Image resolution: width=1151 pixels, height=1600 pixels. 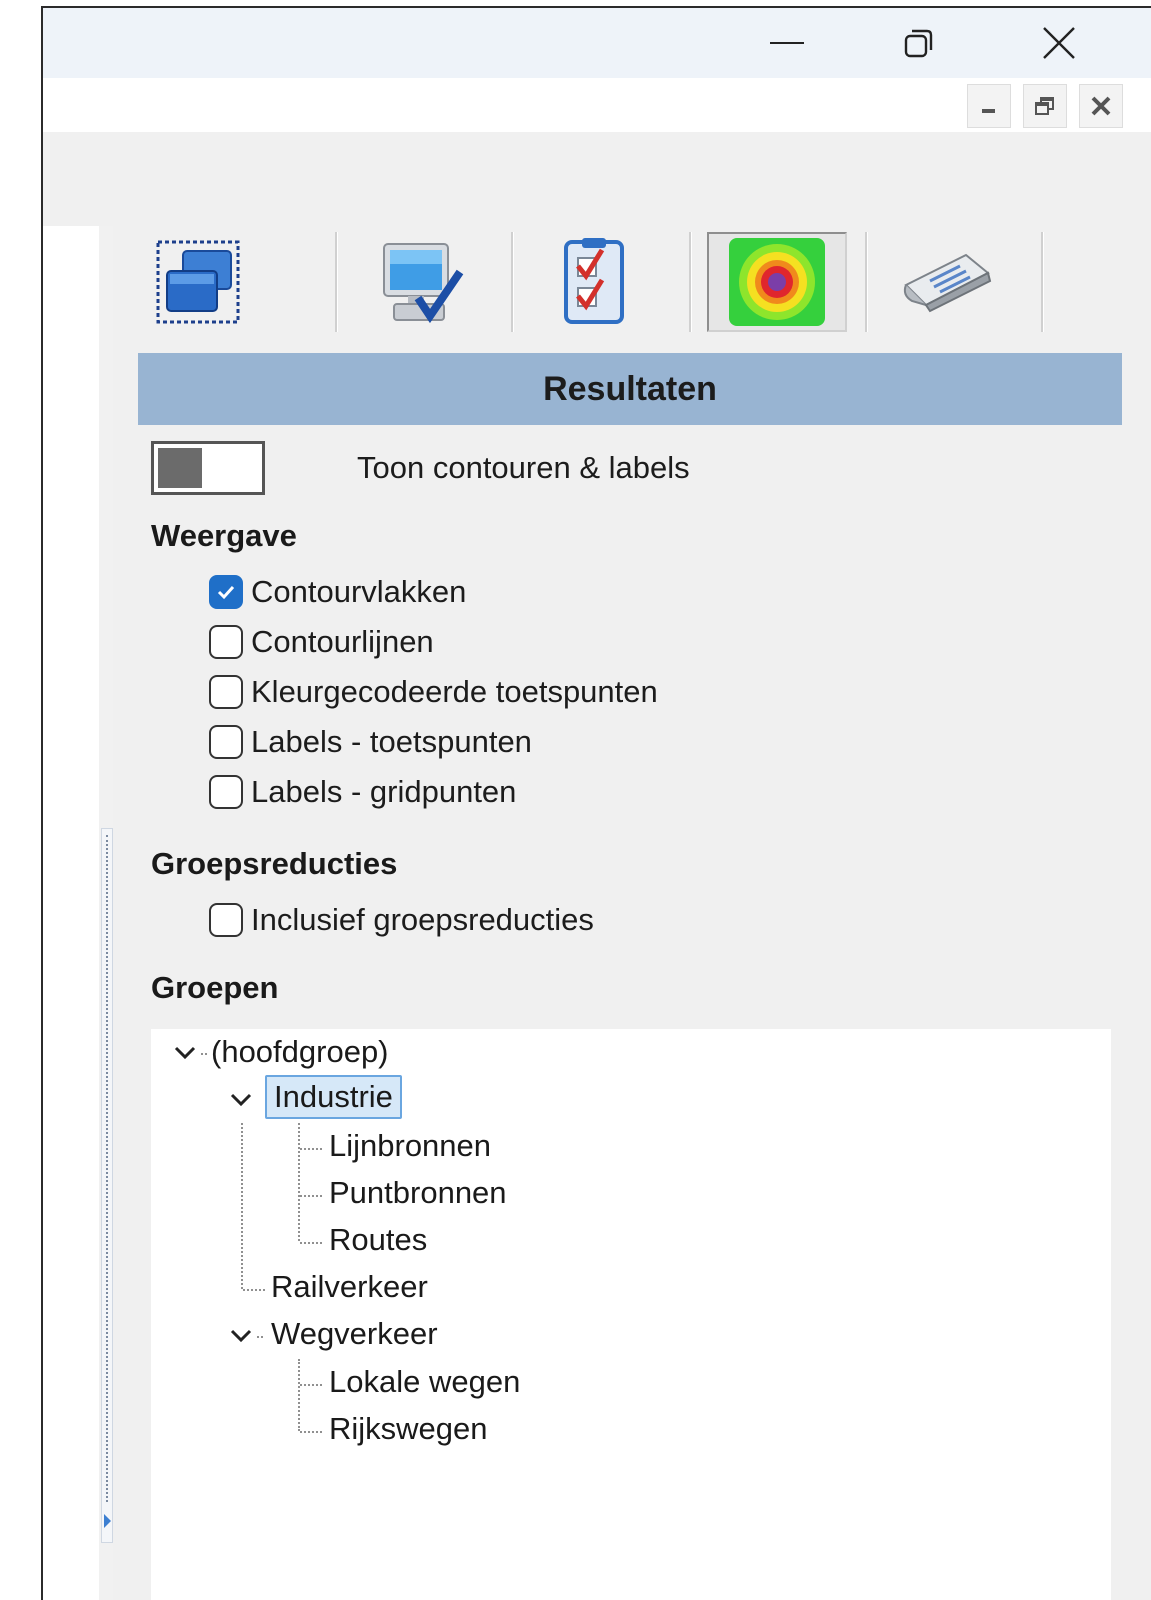 I want to click on title-bar, so click(x=597, y=43).